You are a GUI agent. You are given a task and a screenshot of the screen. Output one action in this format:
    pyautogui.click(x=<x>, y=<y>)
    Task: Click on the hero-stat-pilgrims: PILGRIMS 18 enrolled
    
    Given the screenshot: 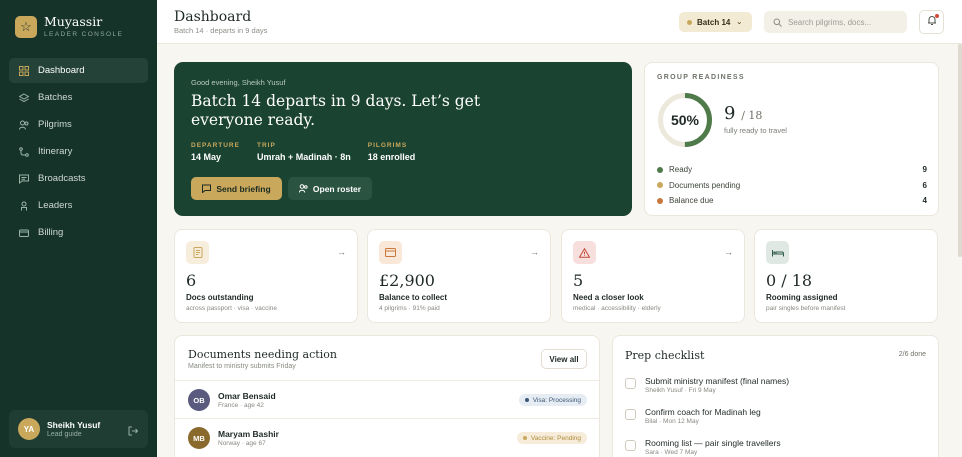 What is the action you would take?
    pyautogui.click(x=392, y=152)
    